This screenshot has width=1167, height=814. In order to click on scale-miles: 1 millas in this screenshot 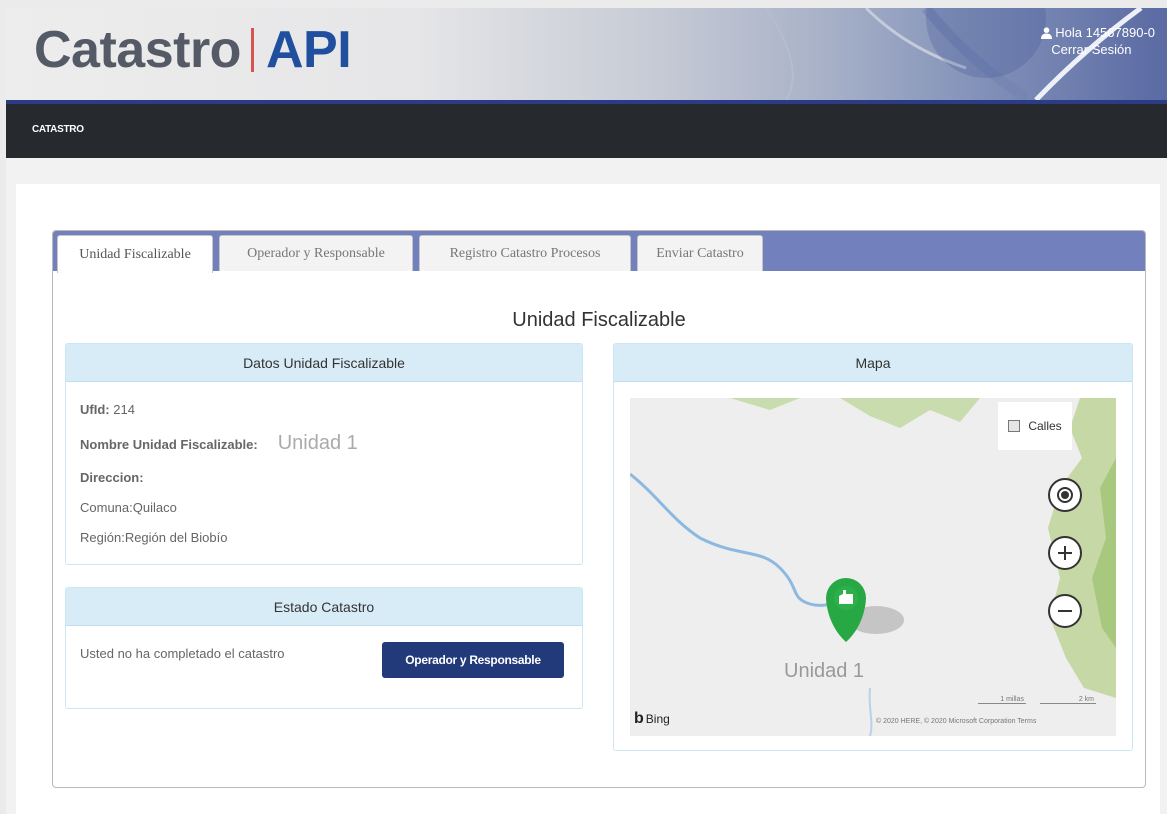, I will do `click(1002, 700)`.